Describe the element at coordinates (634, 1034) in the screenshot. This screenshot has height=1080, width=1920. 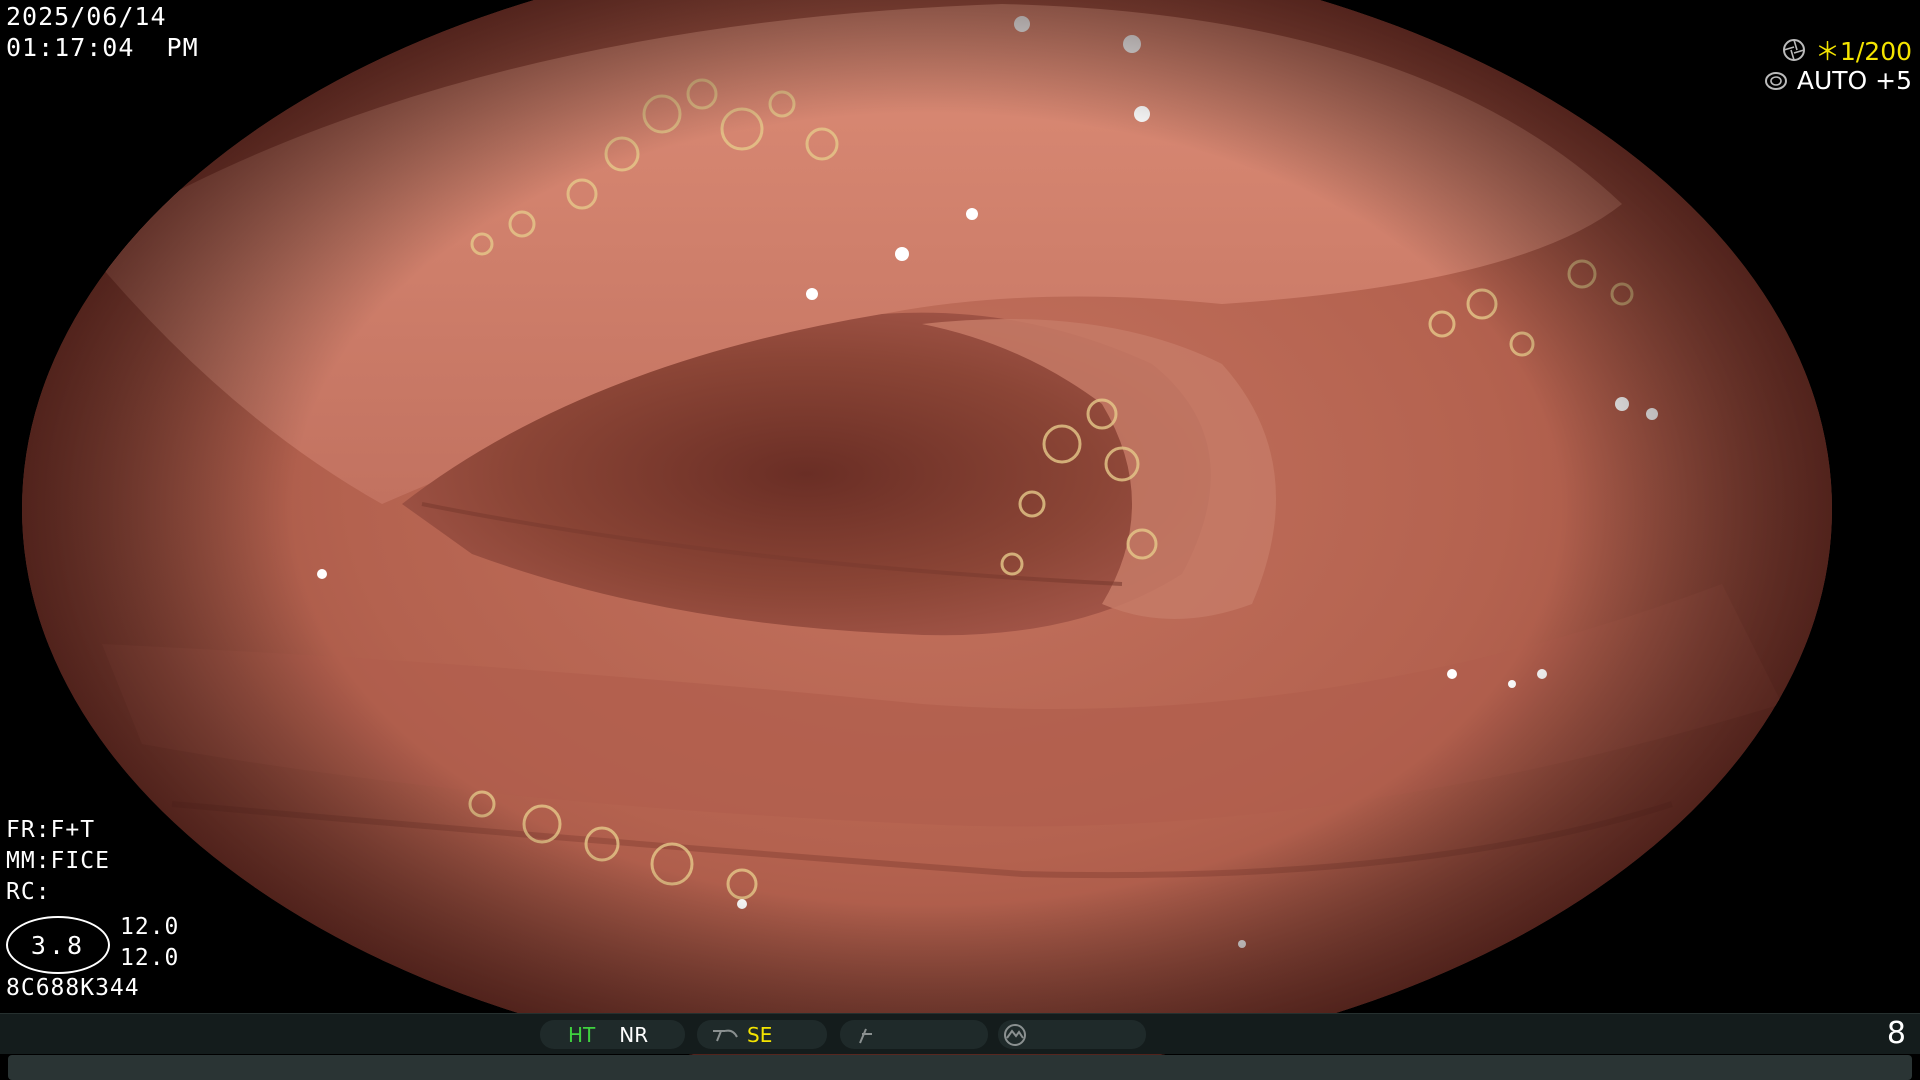
I see `nr-indicator: NR` at that location.